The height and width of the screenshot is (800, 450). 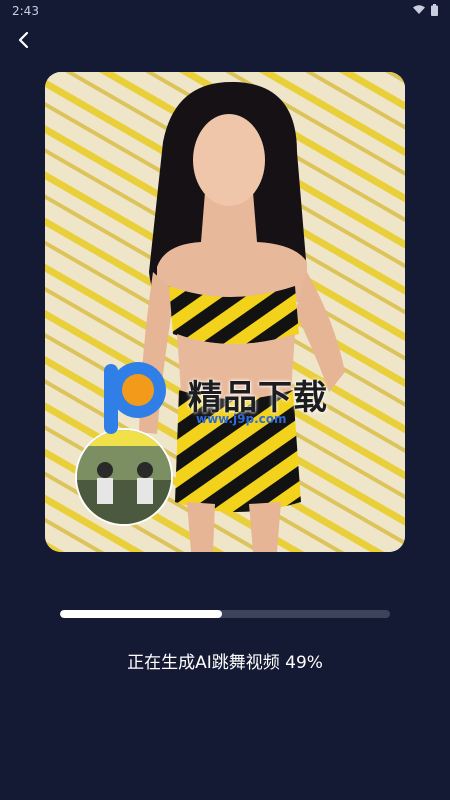 What do you see at coordinates (225, 11) in the screenshot?
I see `status-bar: 2:43` at bounding box center [225, 11].